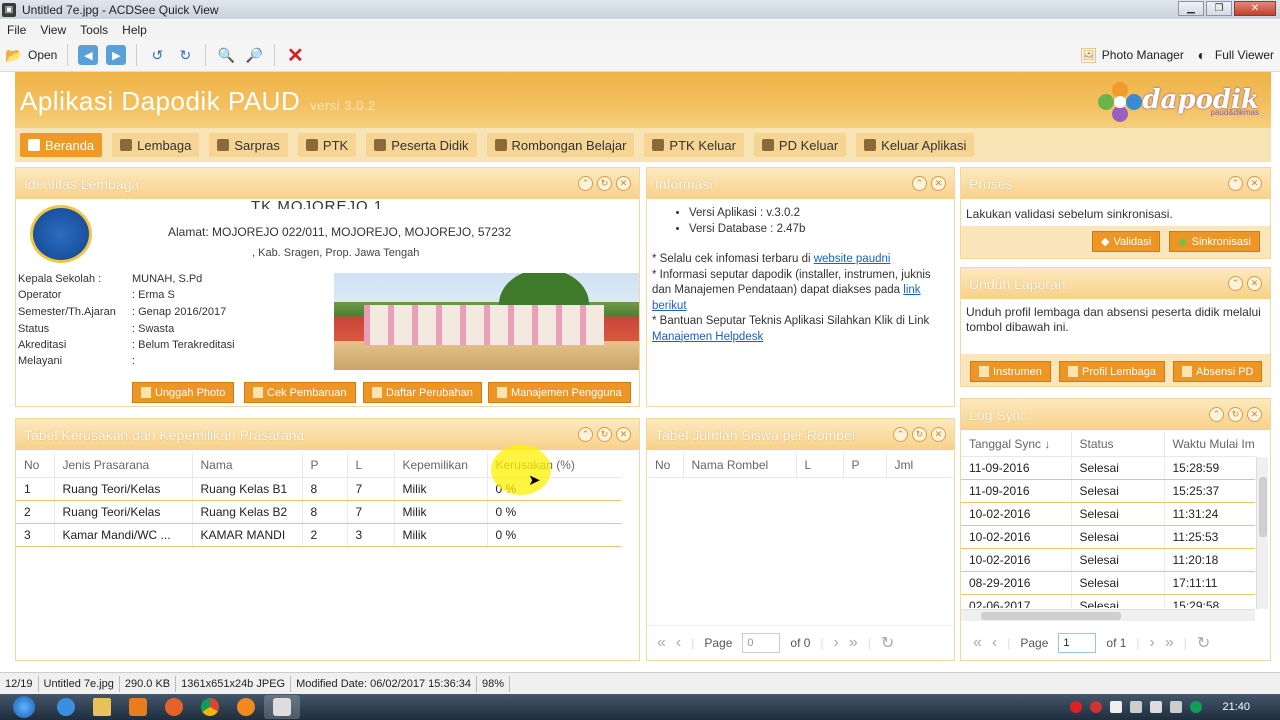 This screenshot has width=1280, height=720. What do you see at coordinates (185, 55) in the screenshot?
I see `rotate-right-button: ↻` at bounding box center [185, 55].